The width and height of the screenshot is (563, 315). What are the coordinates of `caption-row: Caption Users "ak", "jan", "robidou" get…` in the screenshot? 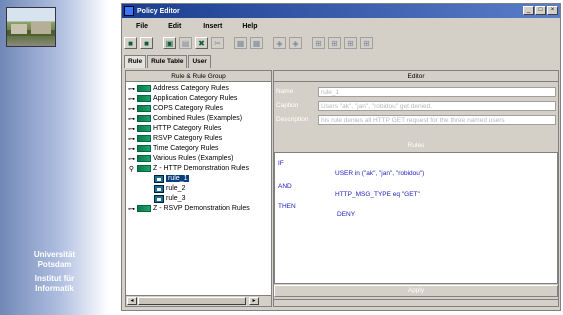 It's located at (416, 105).